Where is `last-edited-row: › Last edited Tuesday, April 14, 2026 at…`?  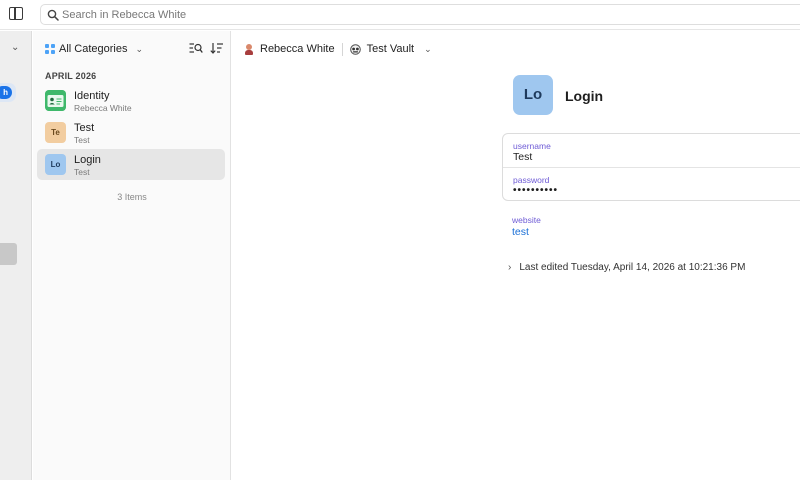
last-edited-row: › Last edited Tuesday, April 14, 2026 at… is located at coordinates (626, 267).